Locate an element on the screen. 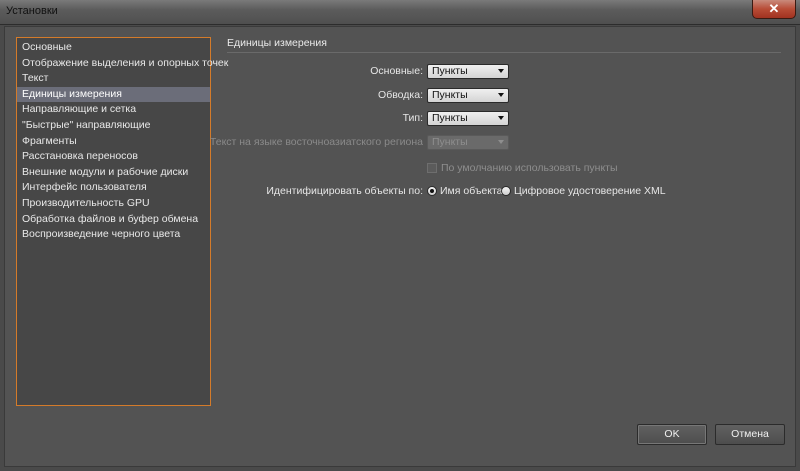 This screenshot has width=800, height=471. stroke-units-value: Пункты is located at coordinates (450, 95).